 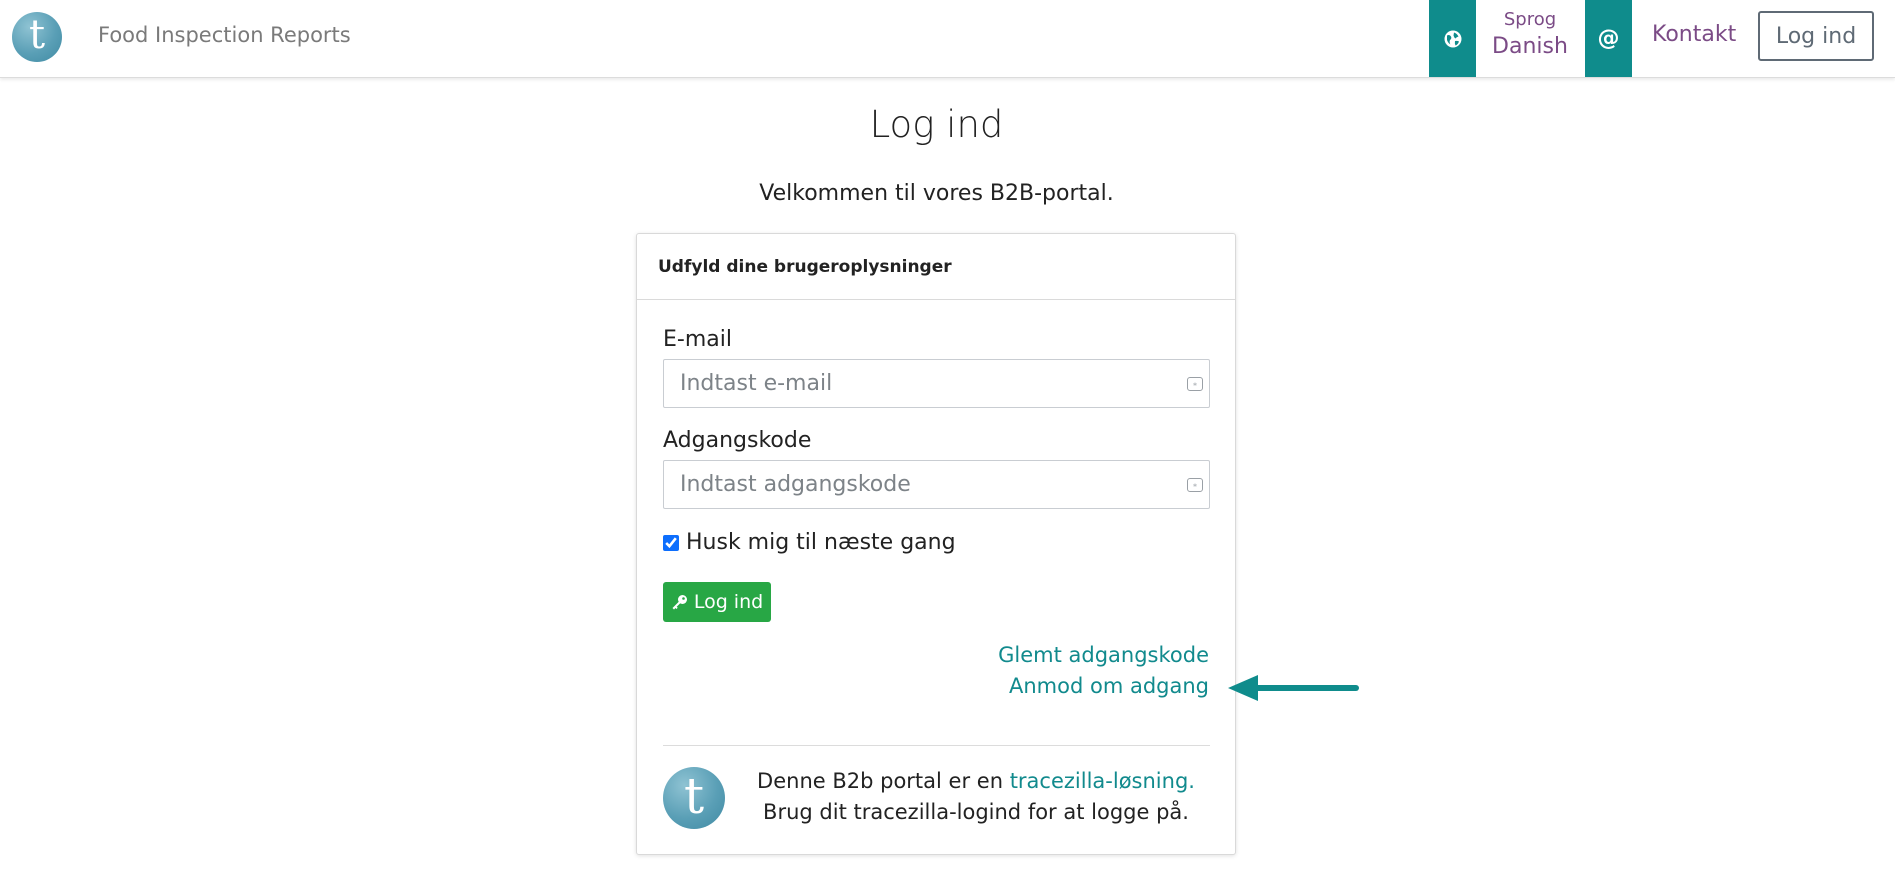 I want to click on password-input, so click(x=936, y=484).